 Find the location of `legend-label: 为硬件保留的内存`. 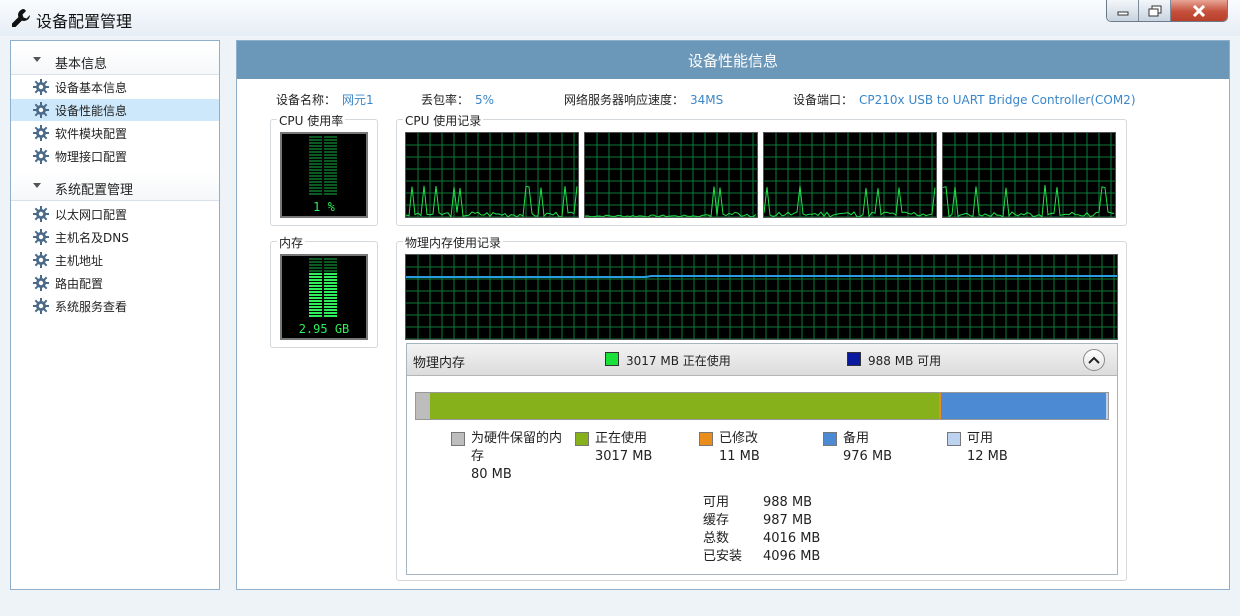

legend-label: 为硬件保留的内存 is located at coordinates (517, 447).